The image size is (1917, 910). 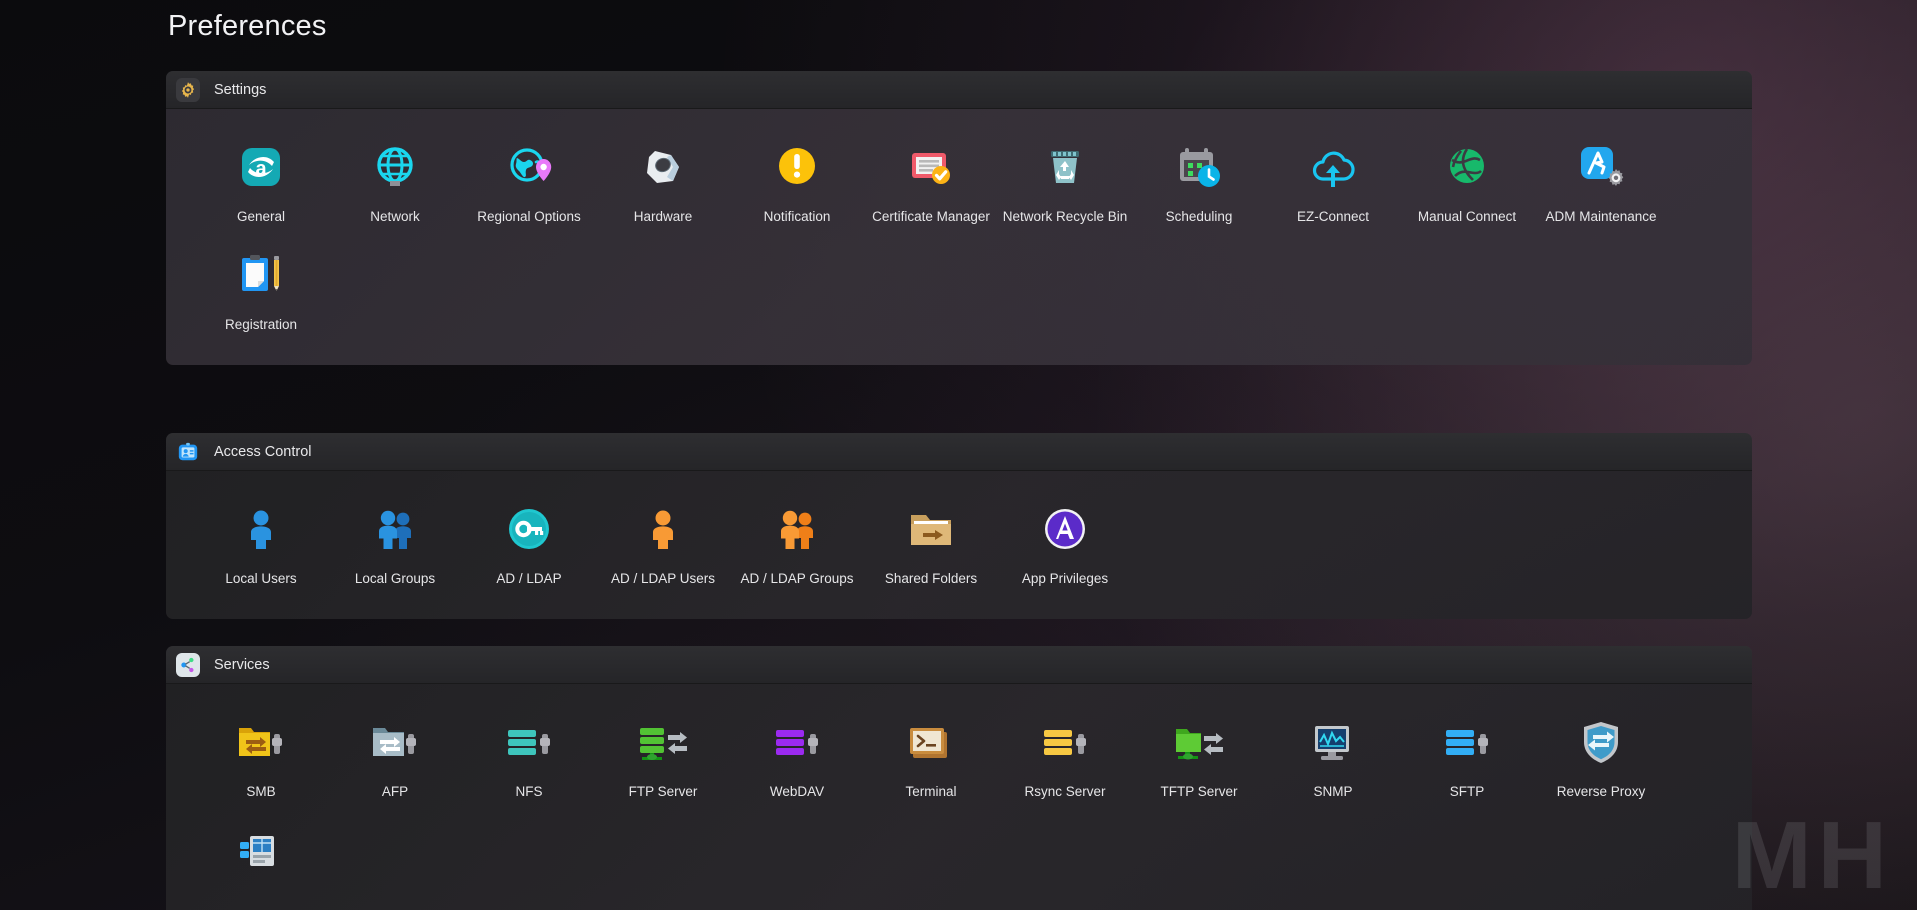 What do you see at coordinates (1601, 742) in the screenshot?
I see `reverse-proxy-shield-icon` at bounding box center [1601, 742].